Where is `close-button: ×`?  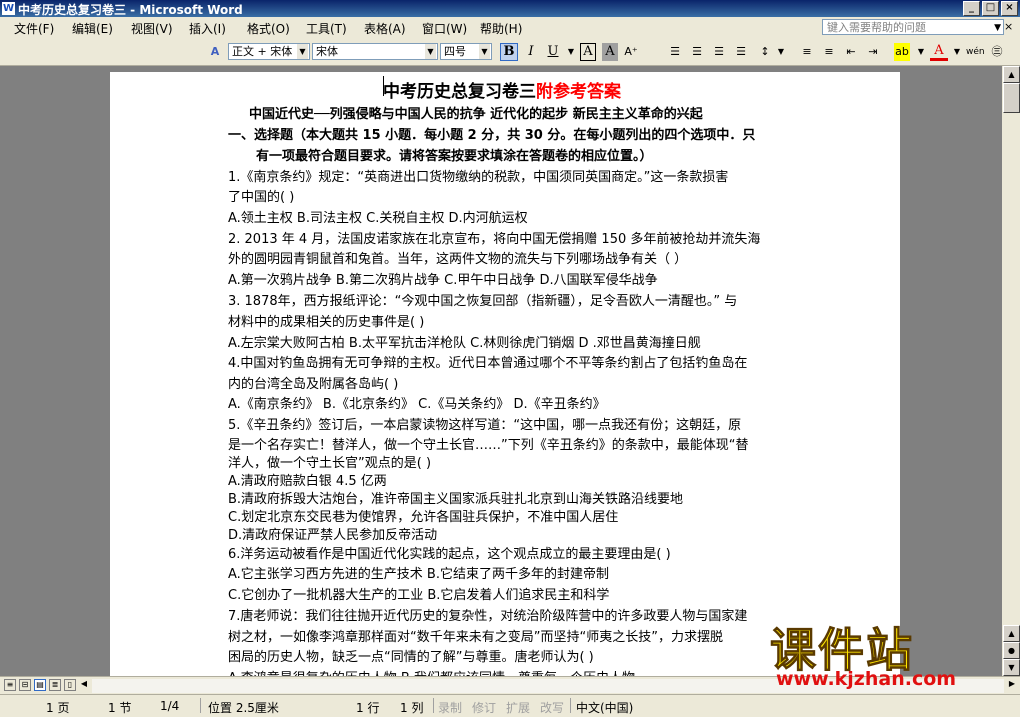
close-button: × is located at coordinates (1009, 8).